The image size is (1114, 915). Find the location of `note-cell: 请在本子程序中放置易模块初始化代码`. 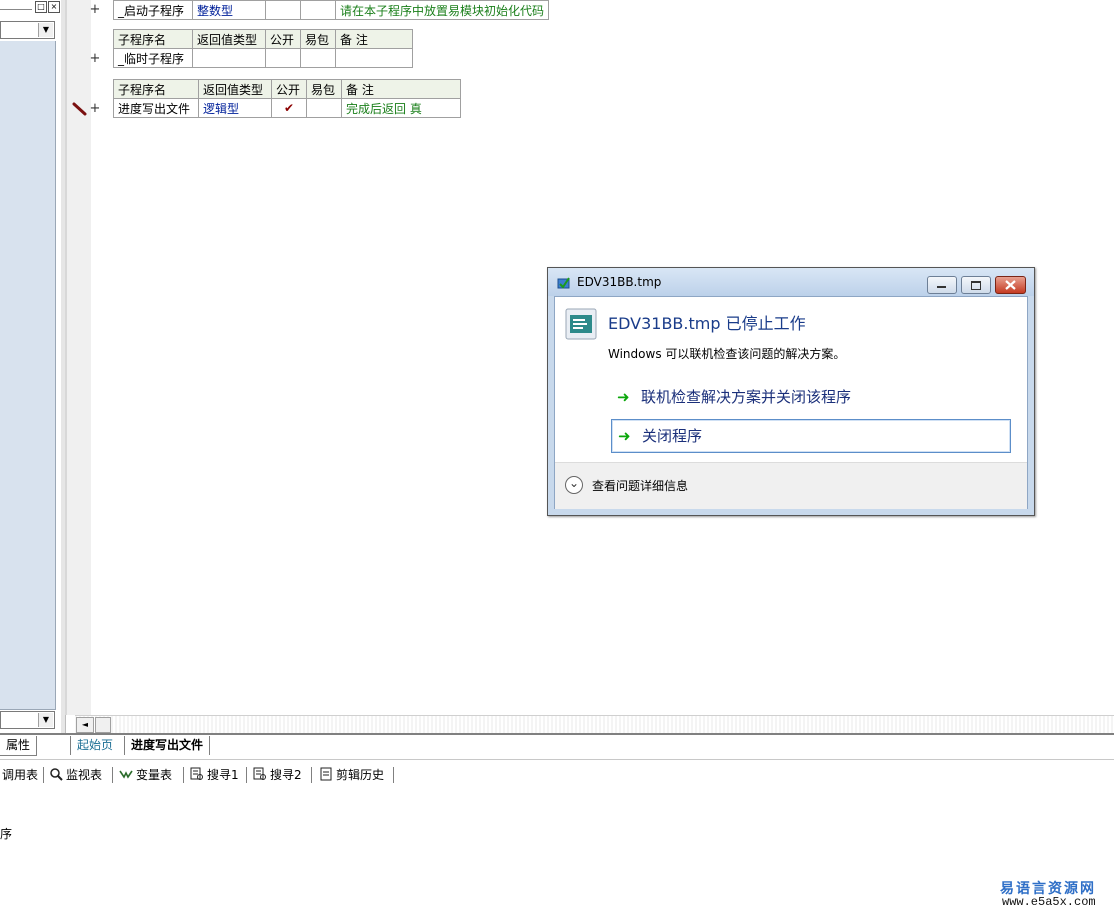

note-cell: 请在本子程序中放置易模块初始化代码 is located at coordinates (442, 10).